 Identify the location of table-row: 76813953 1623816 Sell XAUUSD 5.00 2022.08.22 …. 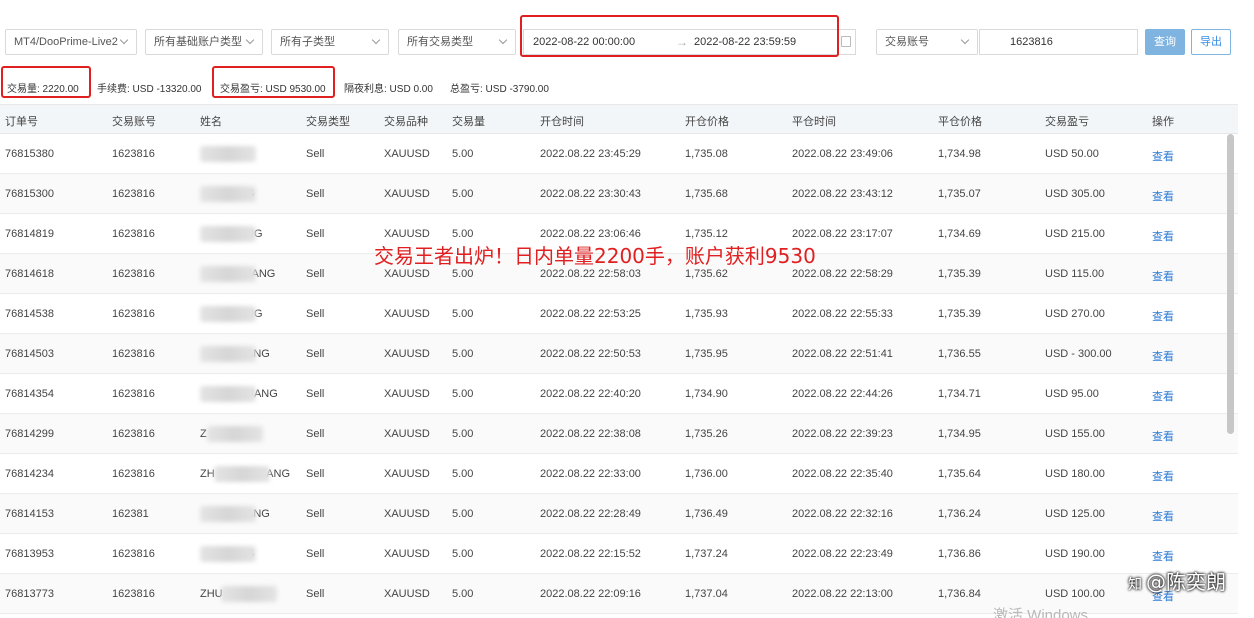
(619, 554).